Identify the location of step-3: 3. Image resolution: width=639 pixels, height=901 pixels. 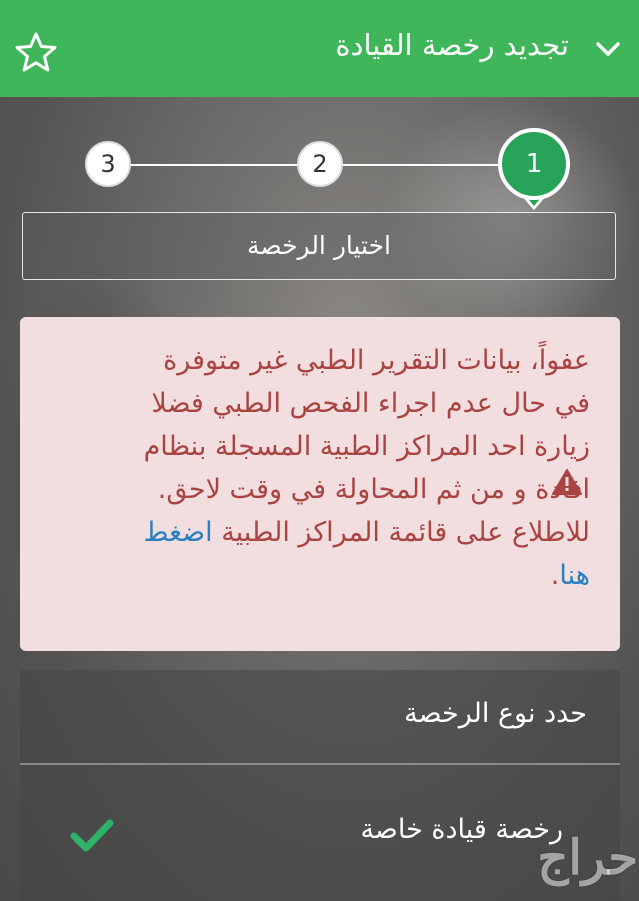
(108, 164).